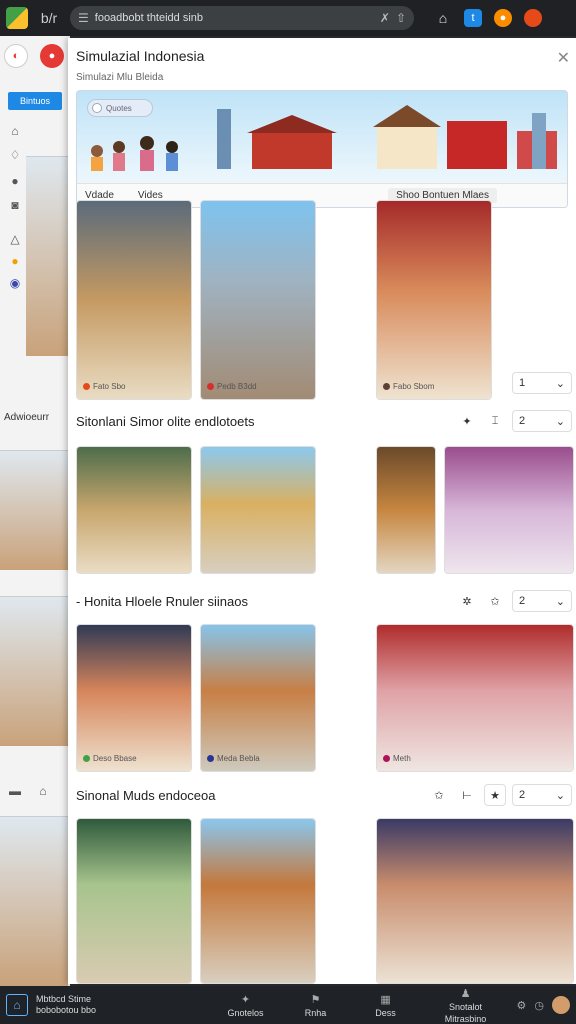  What do you see at coordinates (15, 261) in the screenshot?
I see `star-icon: ●` at bounding box center [15, 261].